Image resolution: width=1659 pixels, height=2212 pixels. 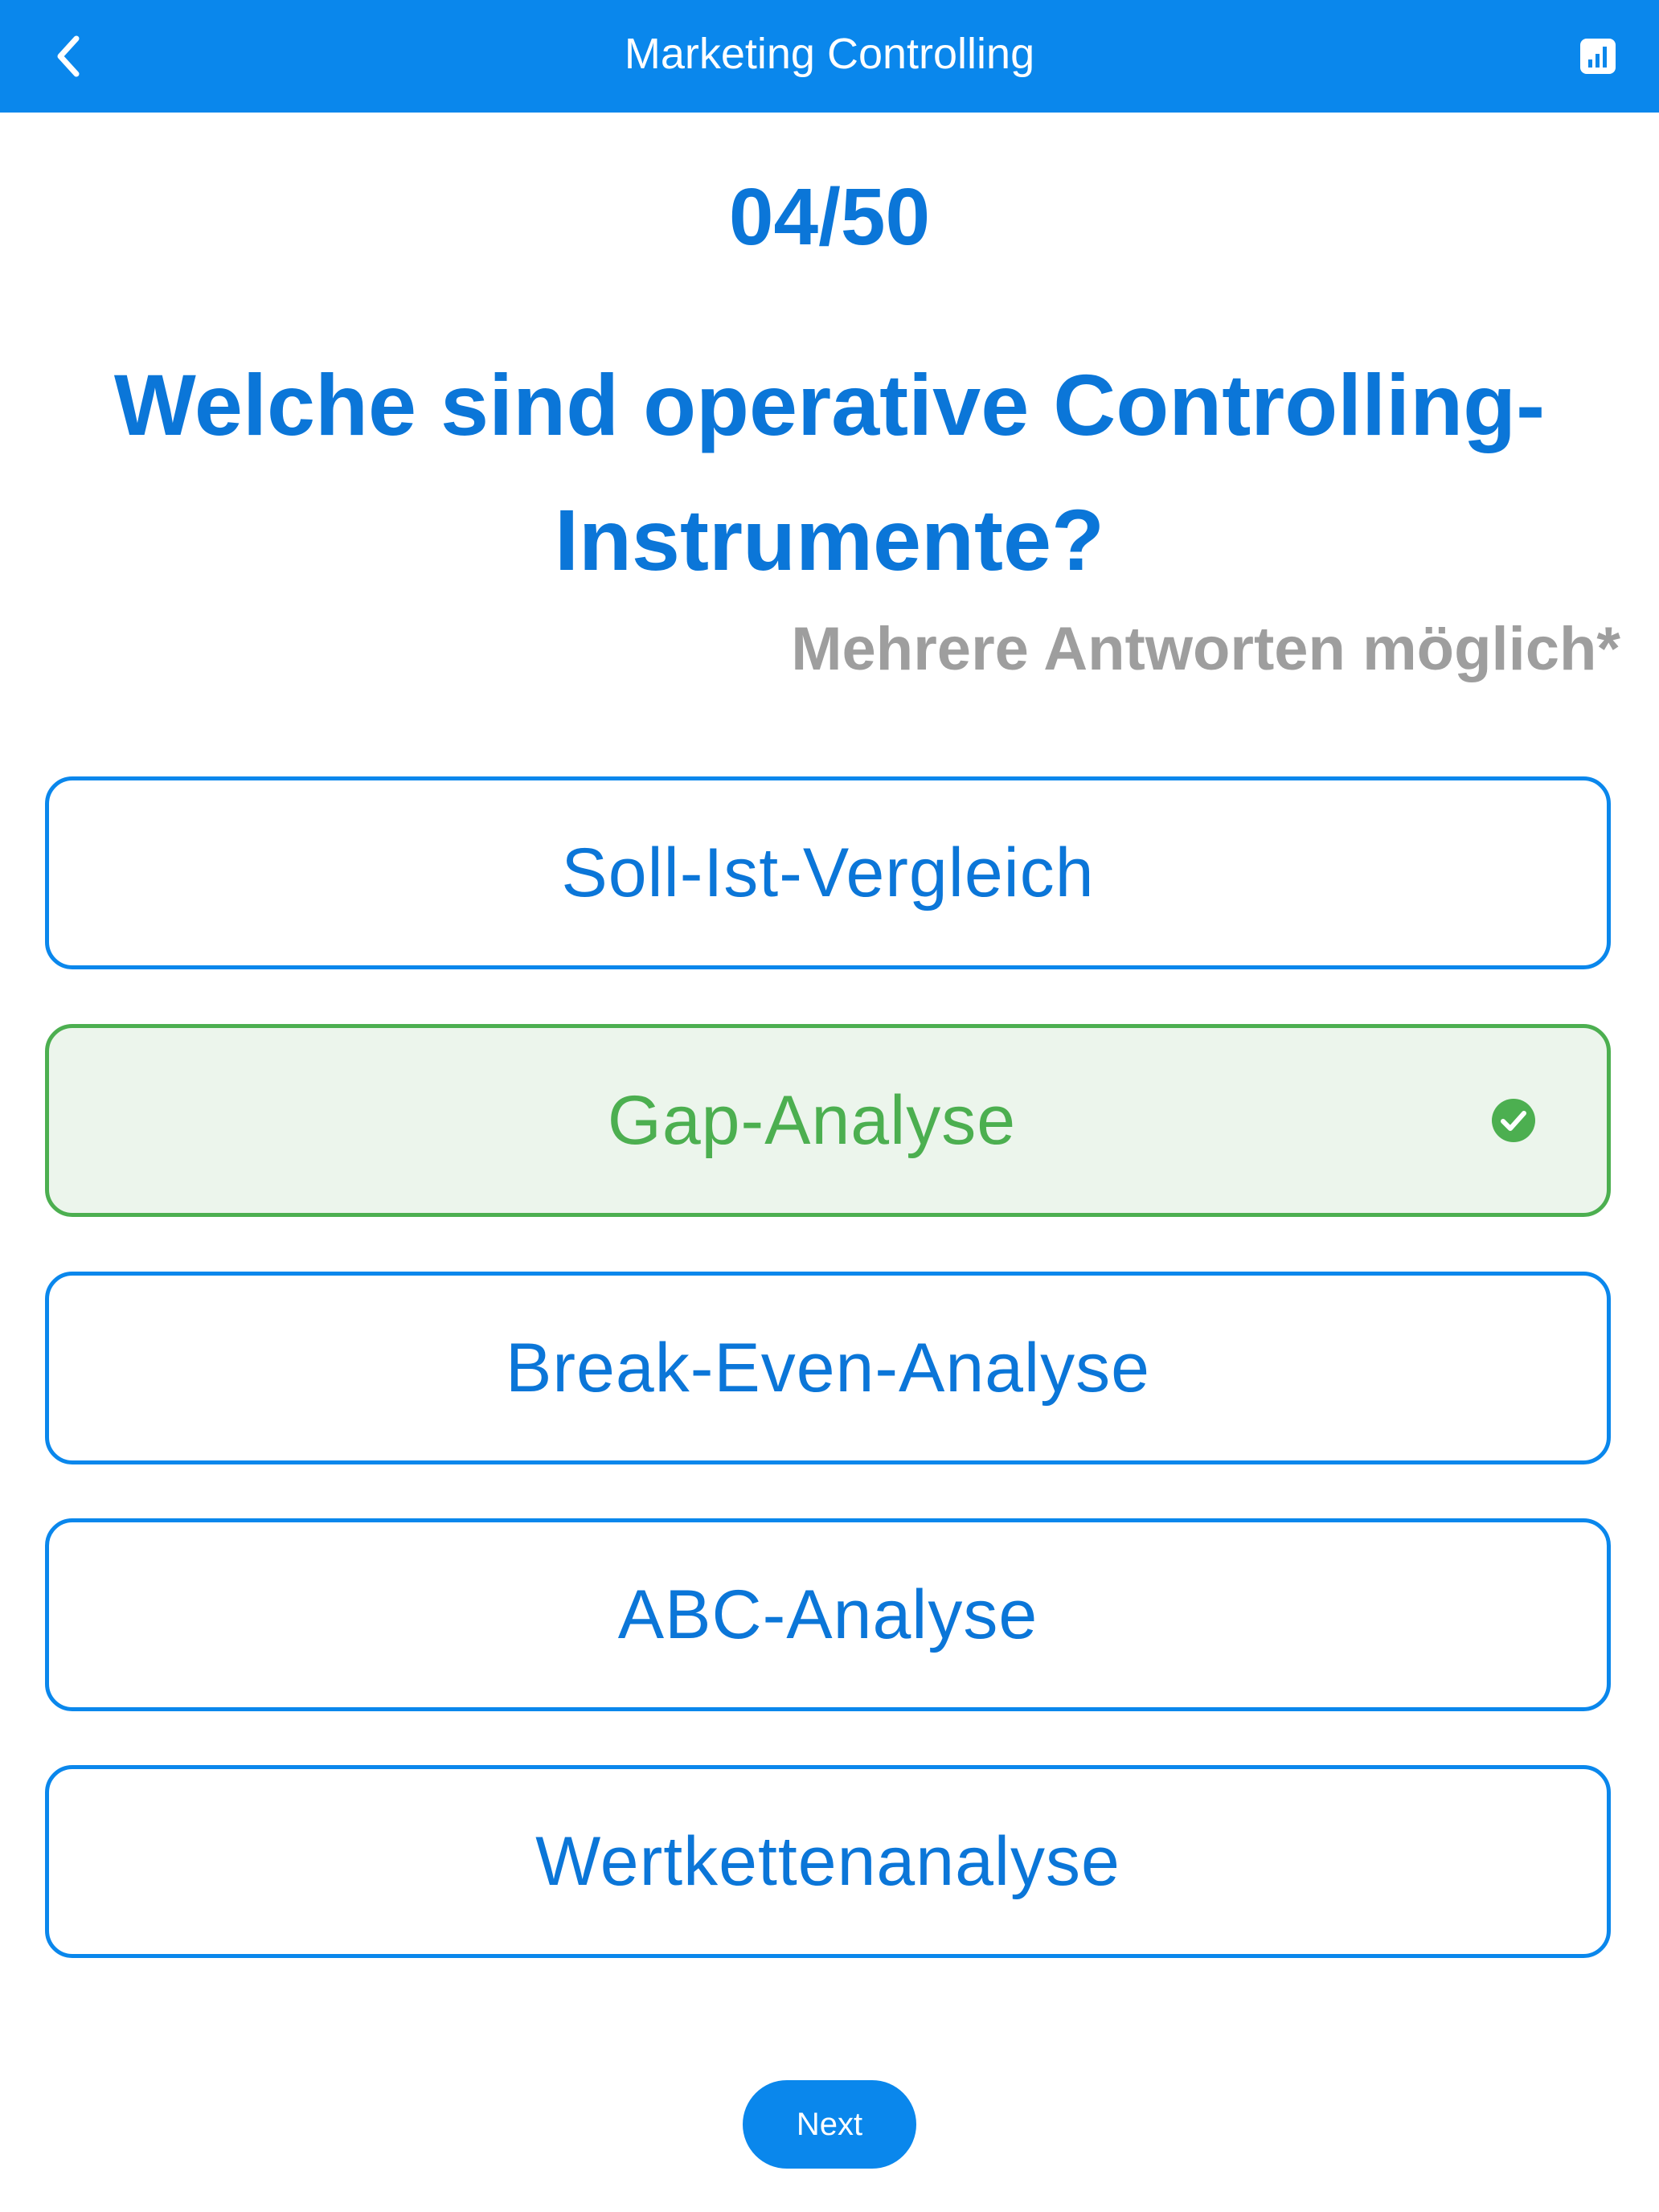 I want to click on answer-option-label: Soll-Ist-Vergleich, so click(x=828, y=872).